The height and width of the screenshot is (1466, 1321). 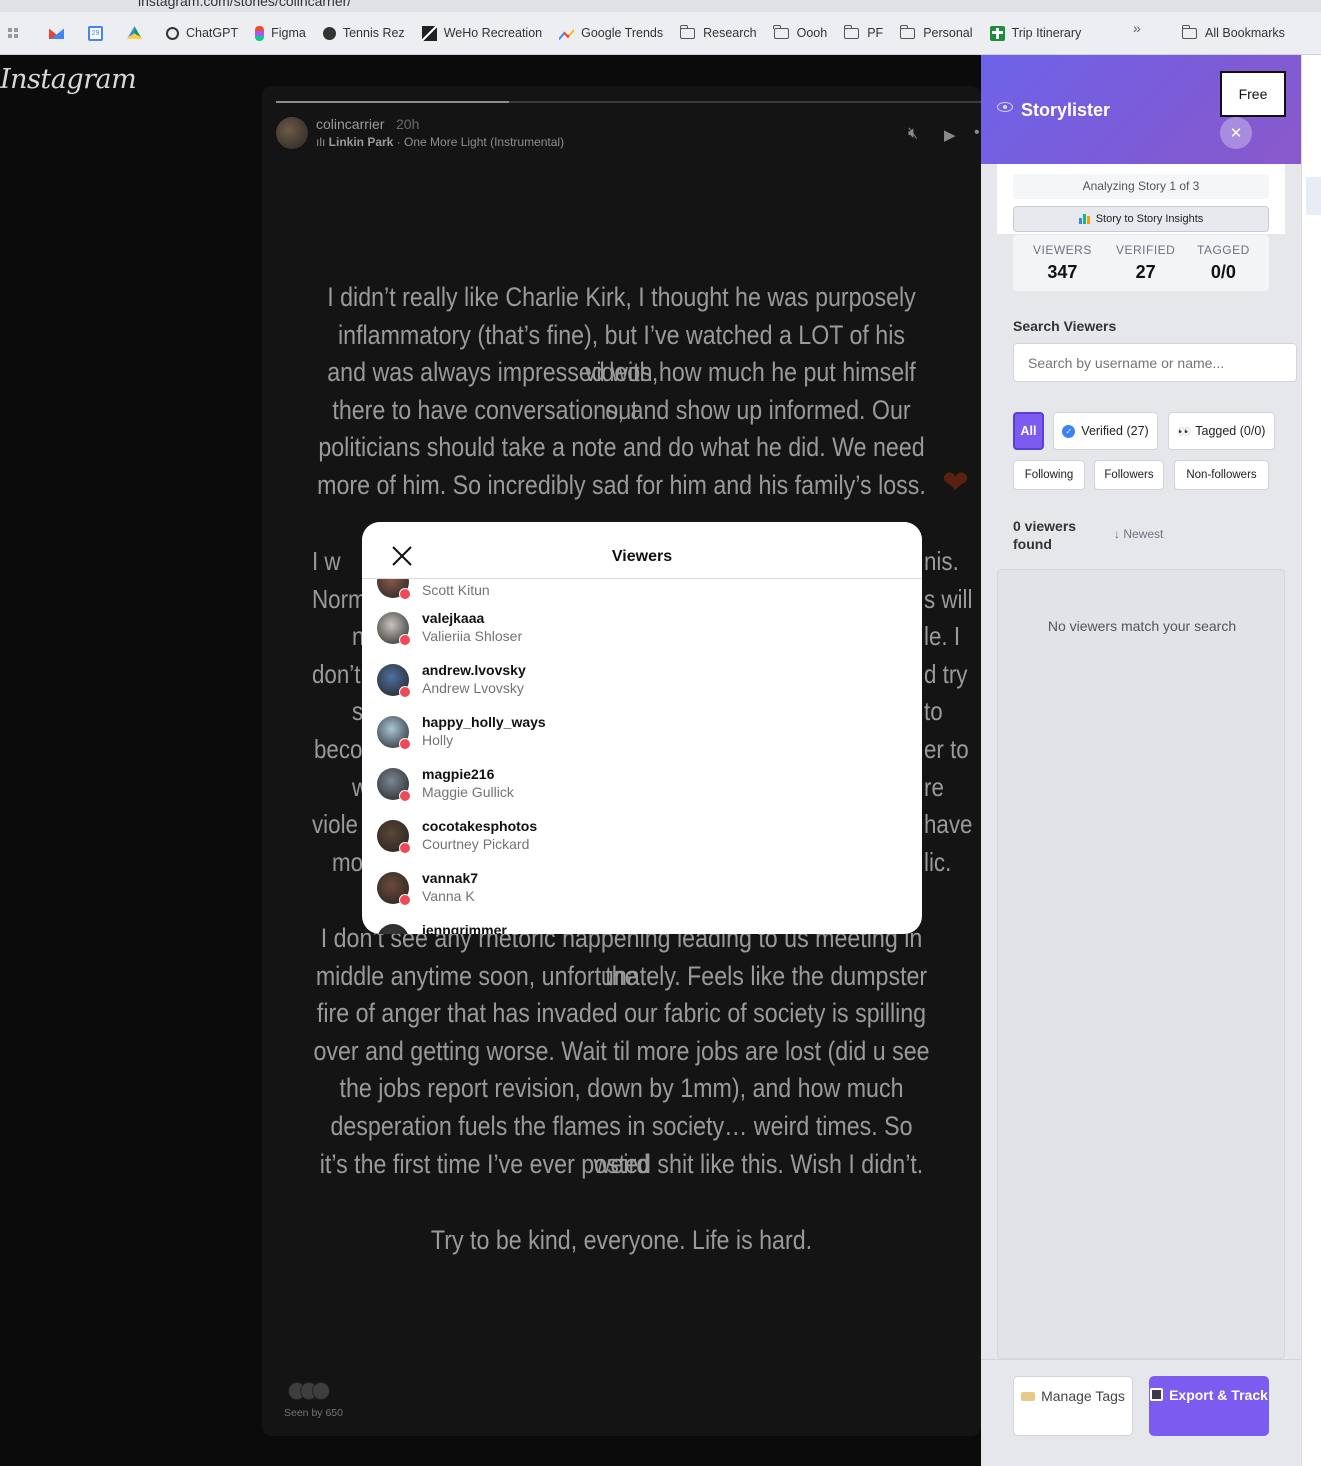 I want to click on story-avatar, so click(x=292, y=133).